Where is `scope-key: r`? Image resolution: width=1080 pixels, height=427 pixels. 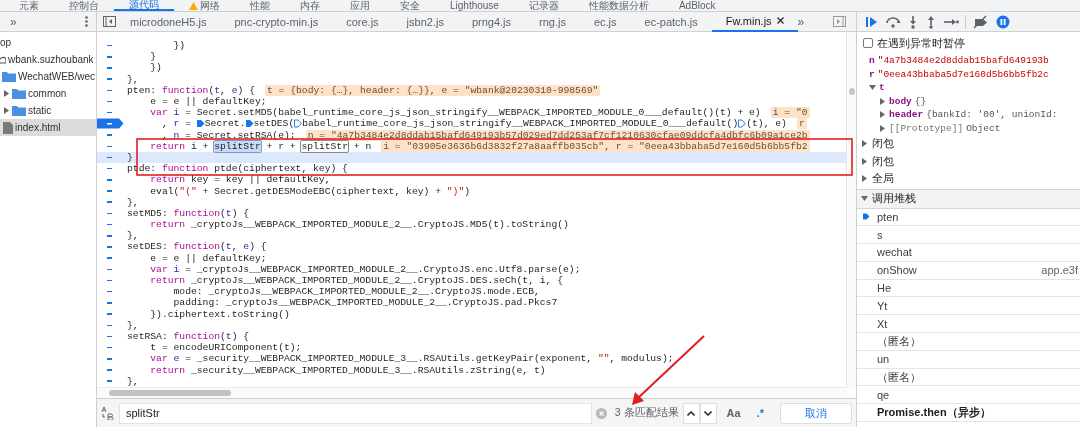
scope-key: r is located at coordinates (872, 74).